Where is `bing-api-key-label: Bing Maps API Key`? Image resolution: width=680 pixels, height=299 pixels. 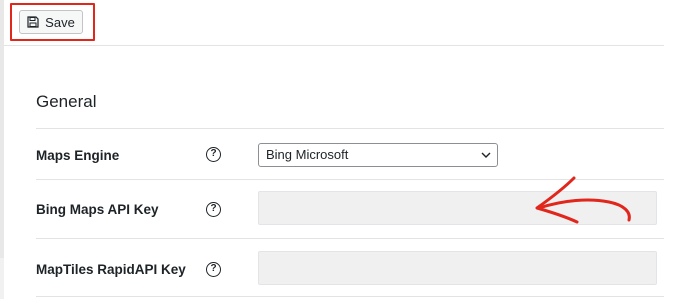
bing-api-key-label: Bing Maps API Key is located at coordinates (97, 209).